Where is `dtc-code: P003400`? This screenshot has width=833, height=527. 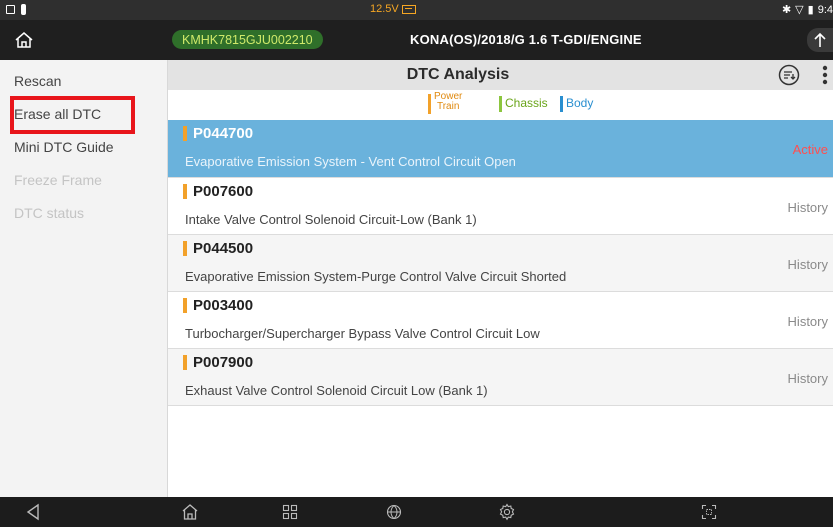 dtc-code: P003400 is located at coordinates (223, 305).